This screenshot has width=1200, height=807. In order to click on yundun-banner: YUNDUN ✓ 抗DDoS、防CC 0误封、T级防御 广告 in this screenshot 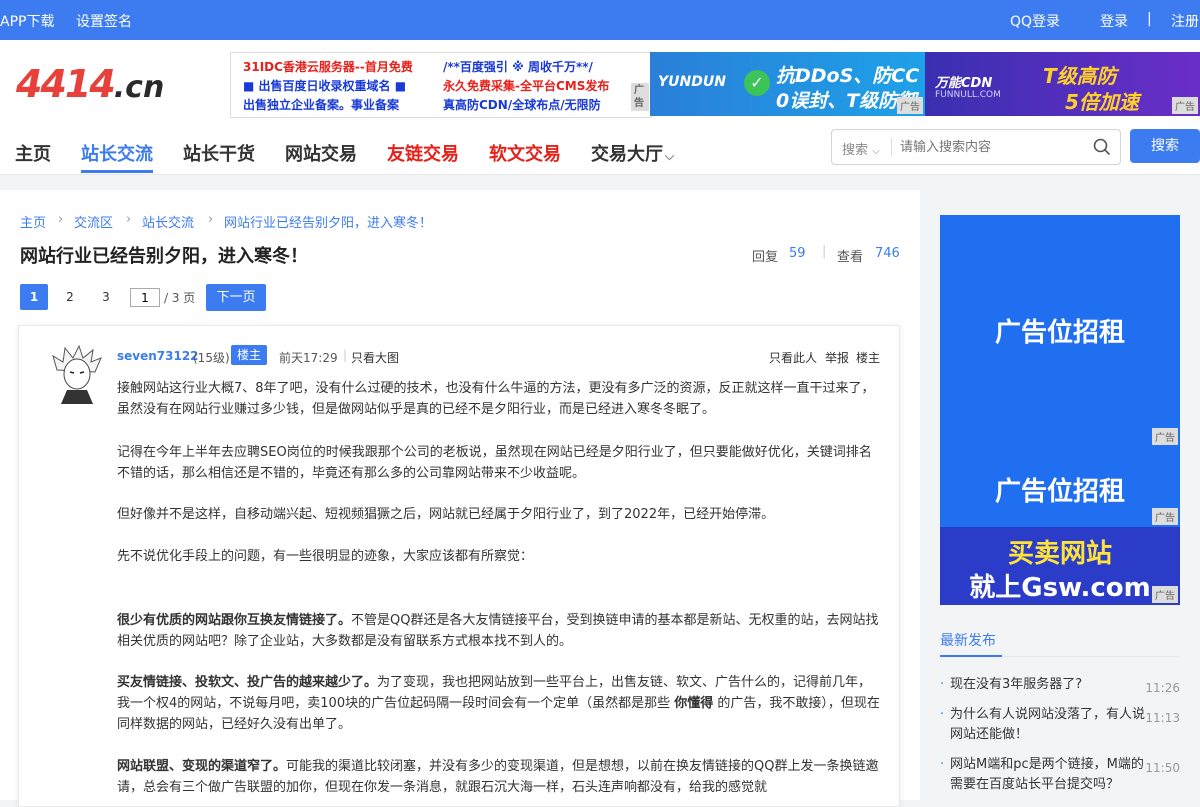, I will do `click(787, 84)`.